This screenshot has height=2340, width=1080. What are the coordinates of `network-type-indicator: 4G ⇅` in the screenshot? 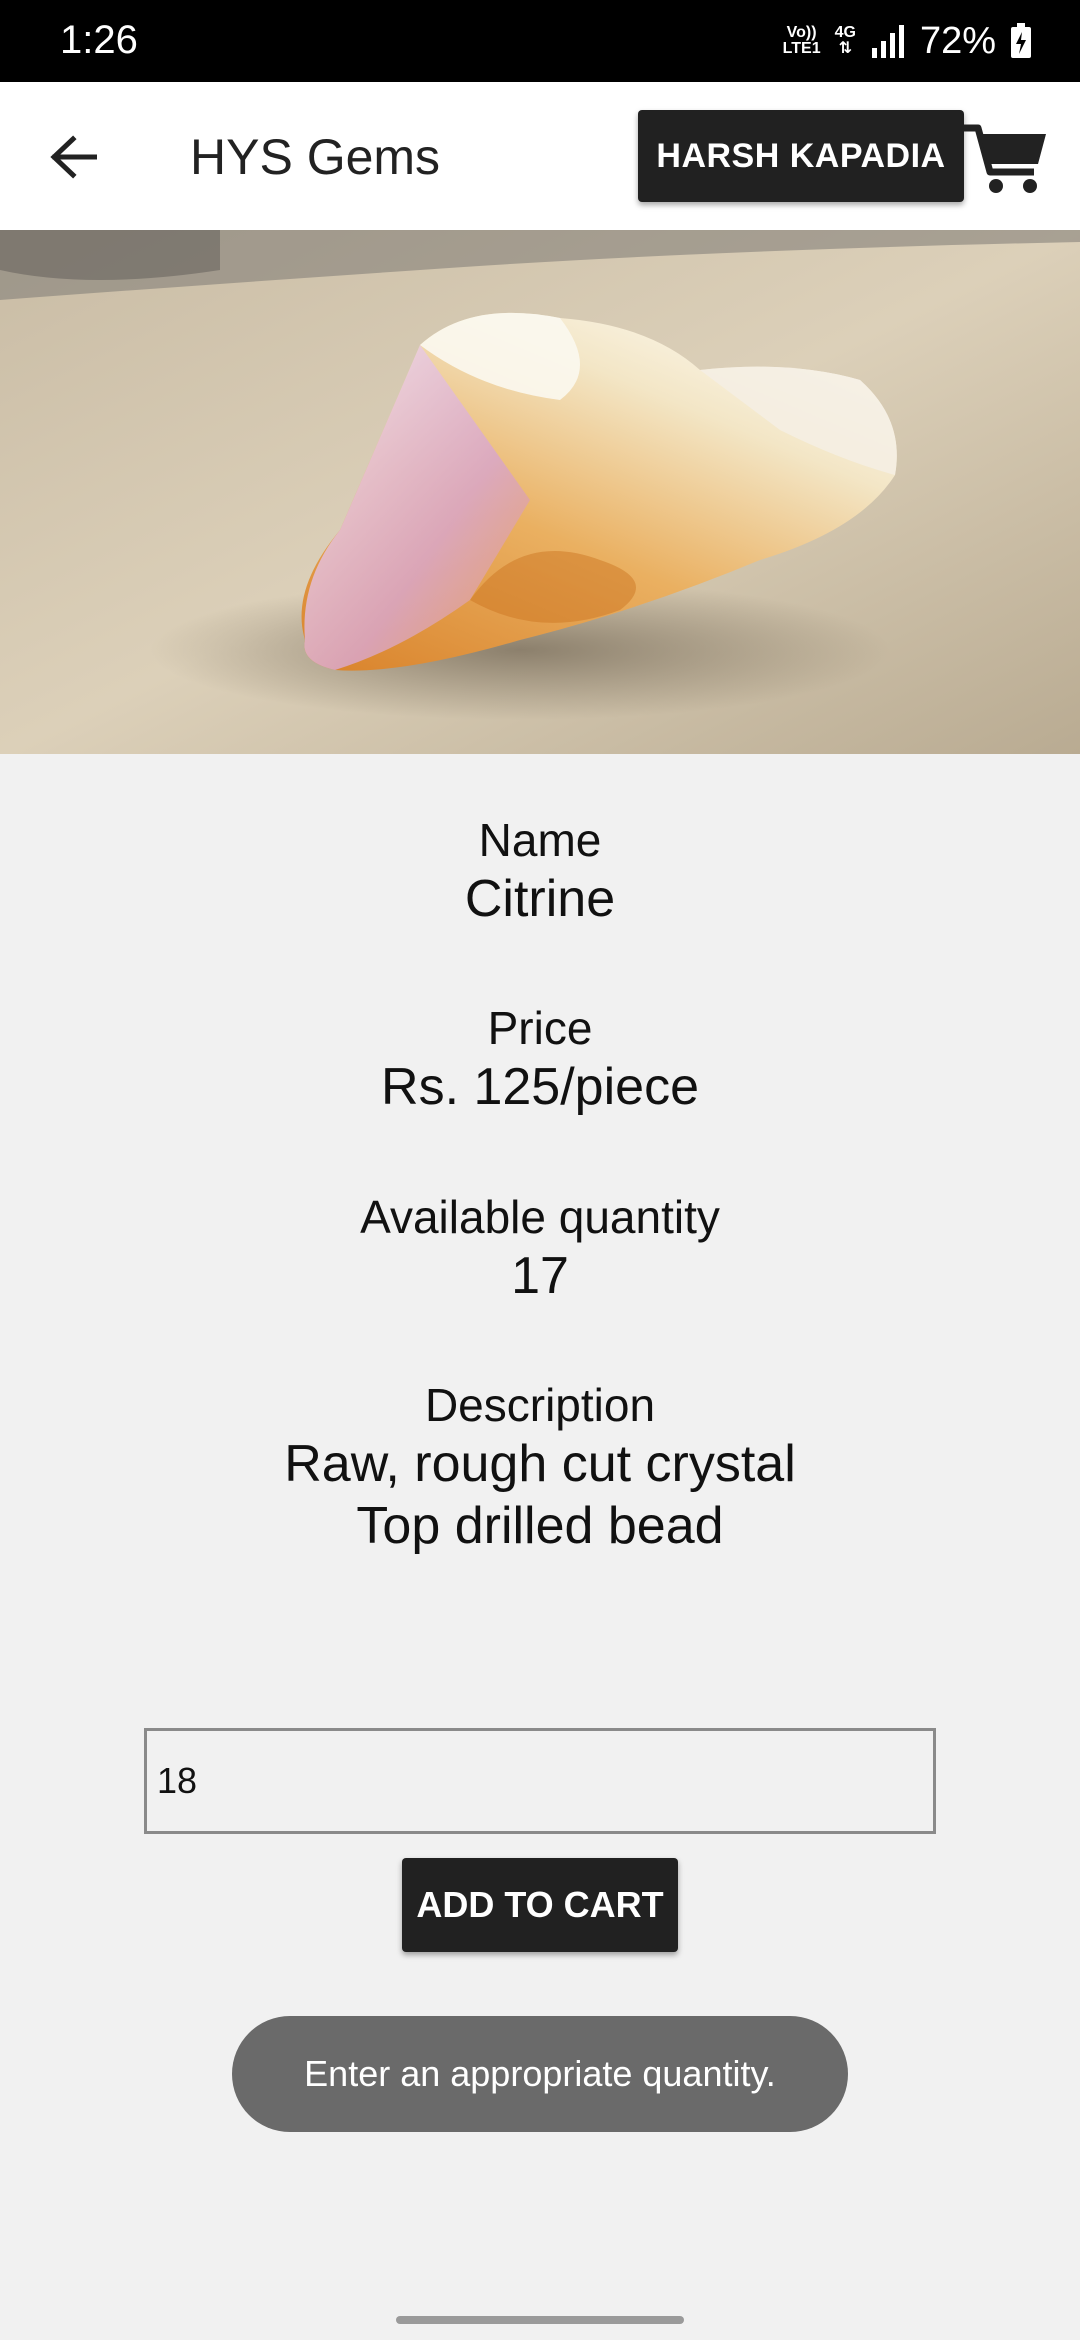 It's located at (845, 41).